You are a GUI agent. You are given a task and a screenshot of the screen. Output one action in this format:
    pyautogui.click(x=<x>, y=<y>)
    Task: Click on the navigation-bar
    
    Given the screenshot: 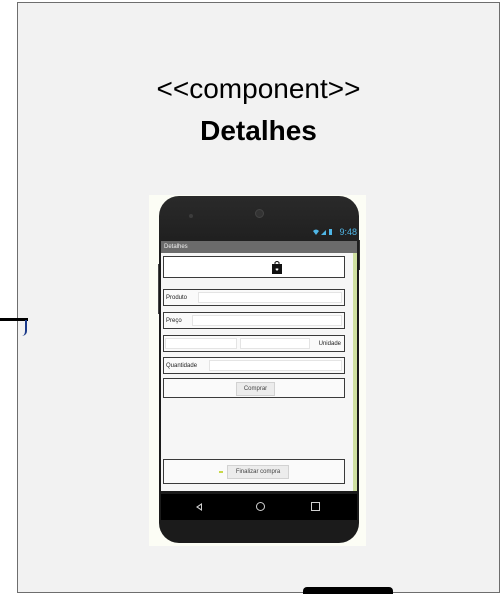 What is the action you would take?
    pyautogui.click(x=259, y=507)
    